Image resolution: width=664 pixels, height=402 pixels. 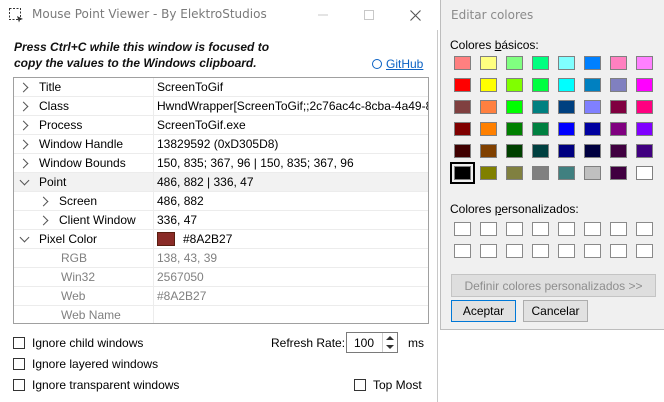 What do you see at coordinates (369, 15) in the screenshot?
I see `maximize-button` at bounding box center [369, 15].